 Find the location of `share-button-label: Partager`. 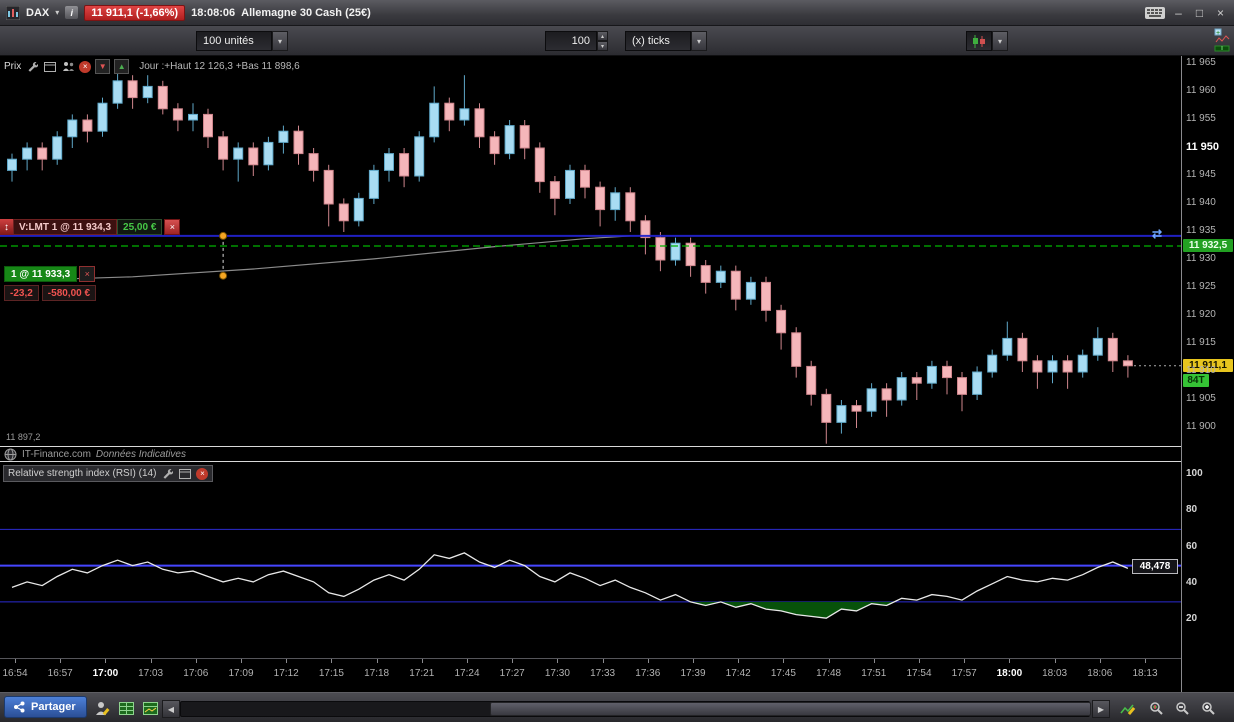

share-button-label: Partager is located at coordinates (53, 707).